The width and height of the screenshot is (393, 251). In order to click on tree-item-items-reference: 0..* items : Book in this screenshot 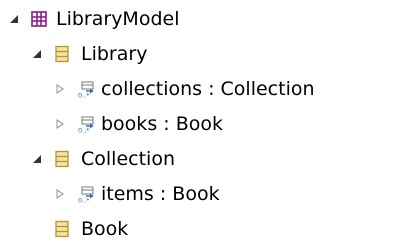, I will do `click(196, 194)`.